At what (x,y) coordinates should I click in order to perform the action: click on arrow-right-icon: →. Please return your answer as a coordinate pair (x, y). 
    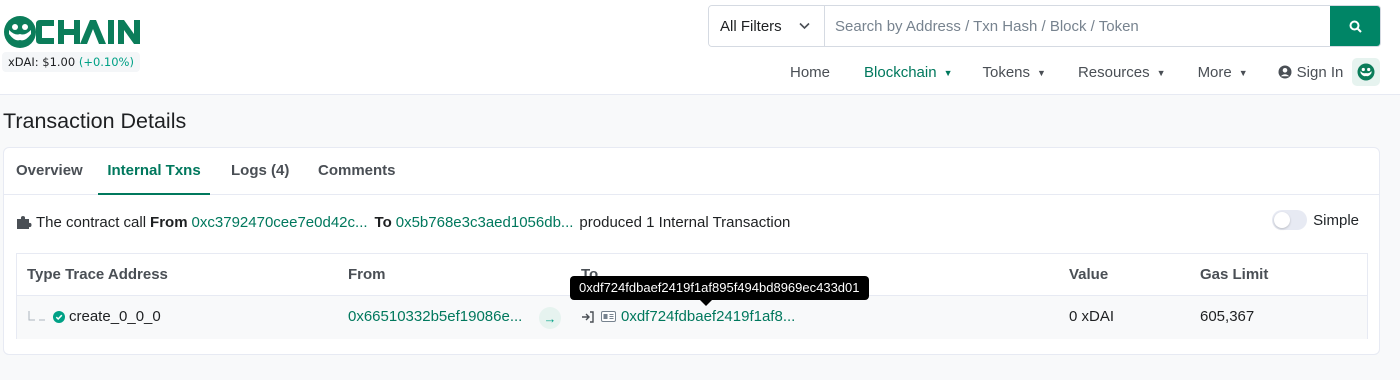
    Looking at the image, I should click on (550, 318).